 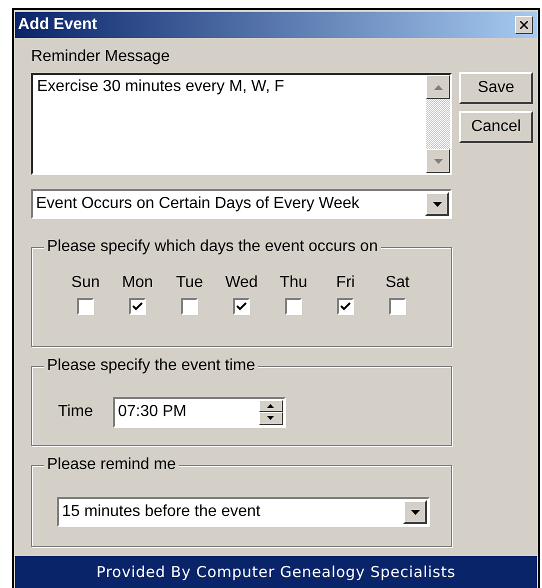 I want to click on footer-banner: Provided By Computer Genealogy Specialists, so click(x=276, y=572).